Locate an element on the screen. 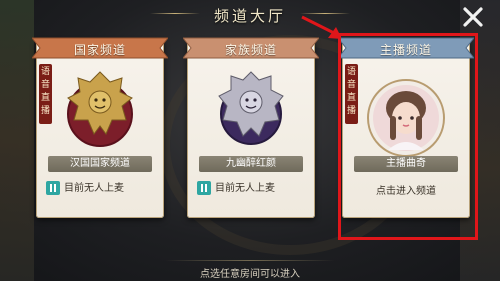  bottom-hint: 点选任意房间可以进入 is located at coordinates (250, 274).